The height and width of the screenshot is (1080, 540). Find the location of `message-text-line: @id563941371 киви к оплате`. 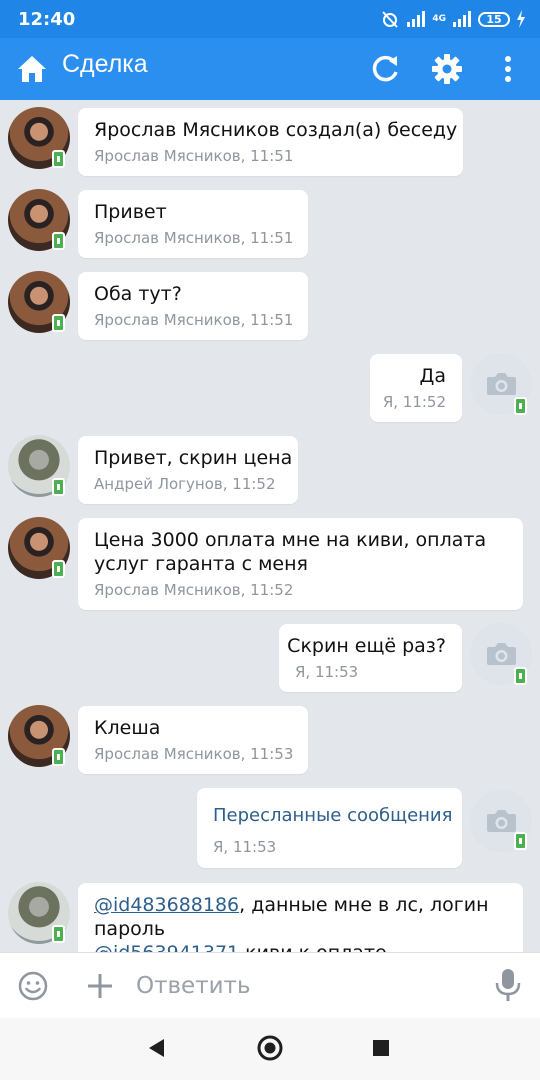

message-text-line: @id563941371 киви к оплате is located at coordinates (240, 946).